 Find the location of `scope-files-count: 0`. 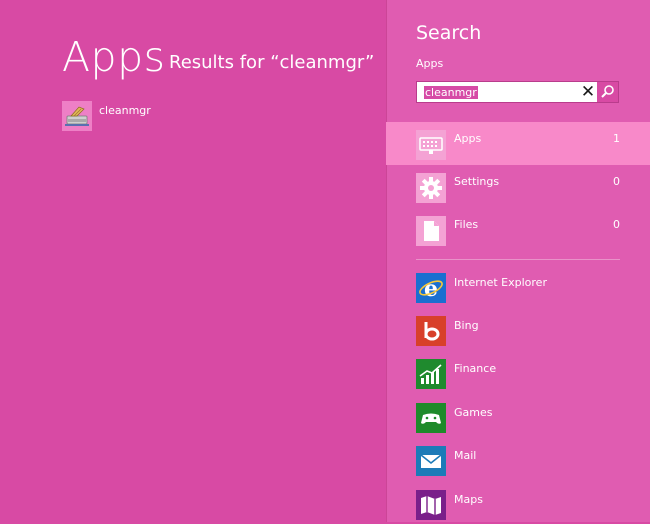

scope-files-count: 0 is located at coordinates (616, 224).